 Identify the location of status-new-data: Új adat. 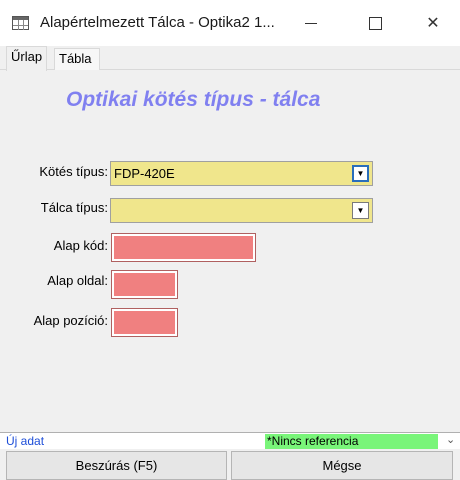
(25, 441).